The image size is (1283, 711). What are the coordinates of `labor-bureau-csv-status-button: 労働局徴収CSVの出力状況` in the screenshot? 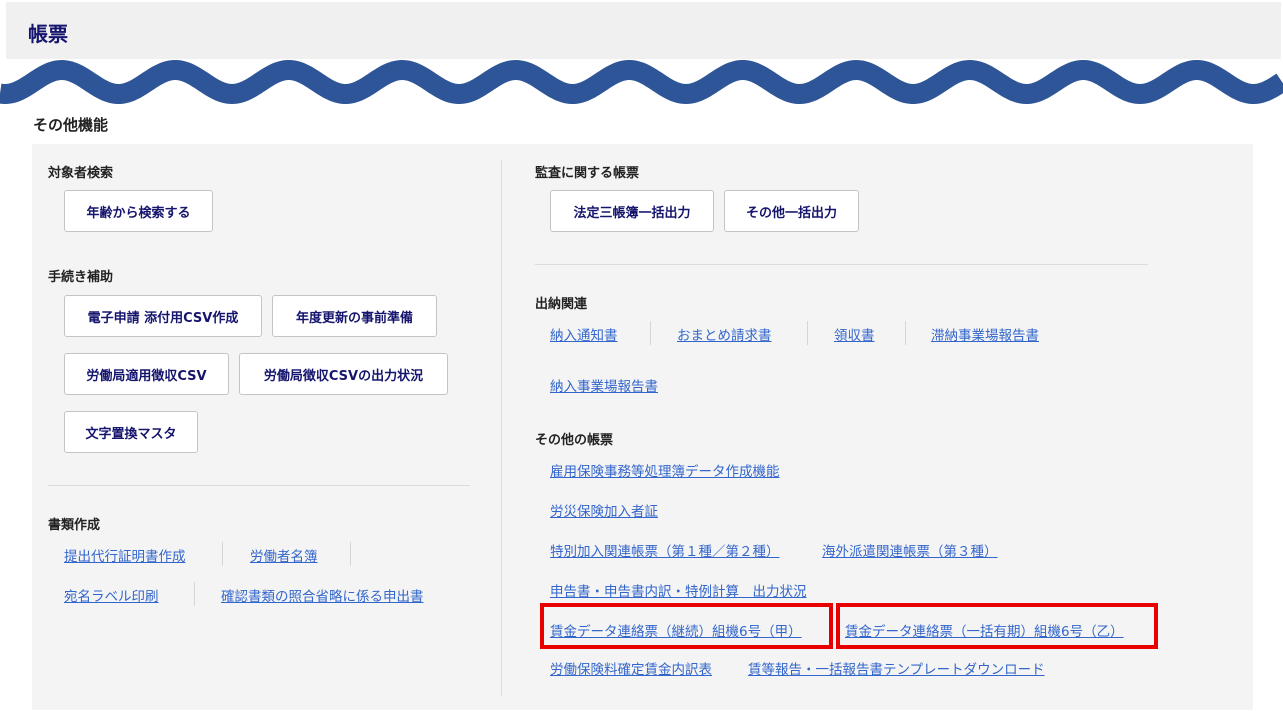 It's located at (343, 374).